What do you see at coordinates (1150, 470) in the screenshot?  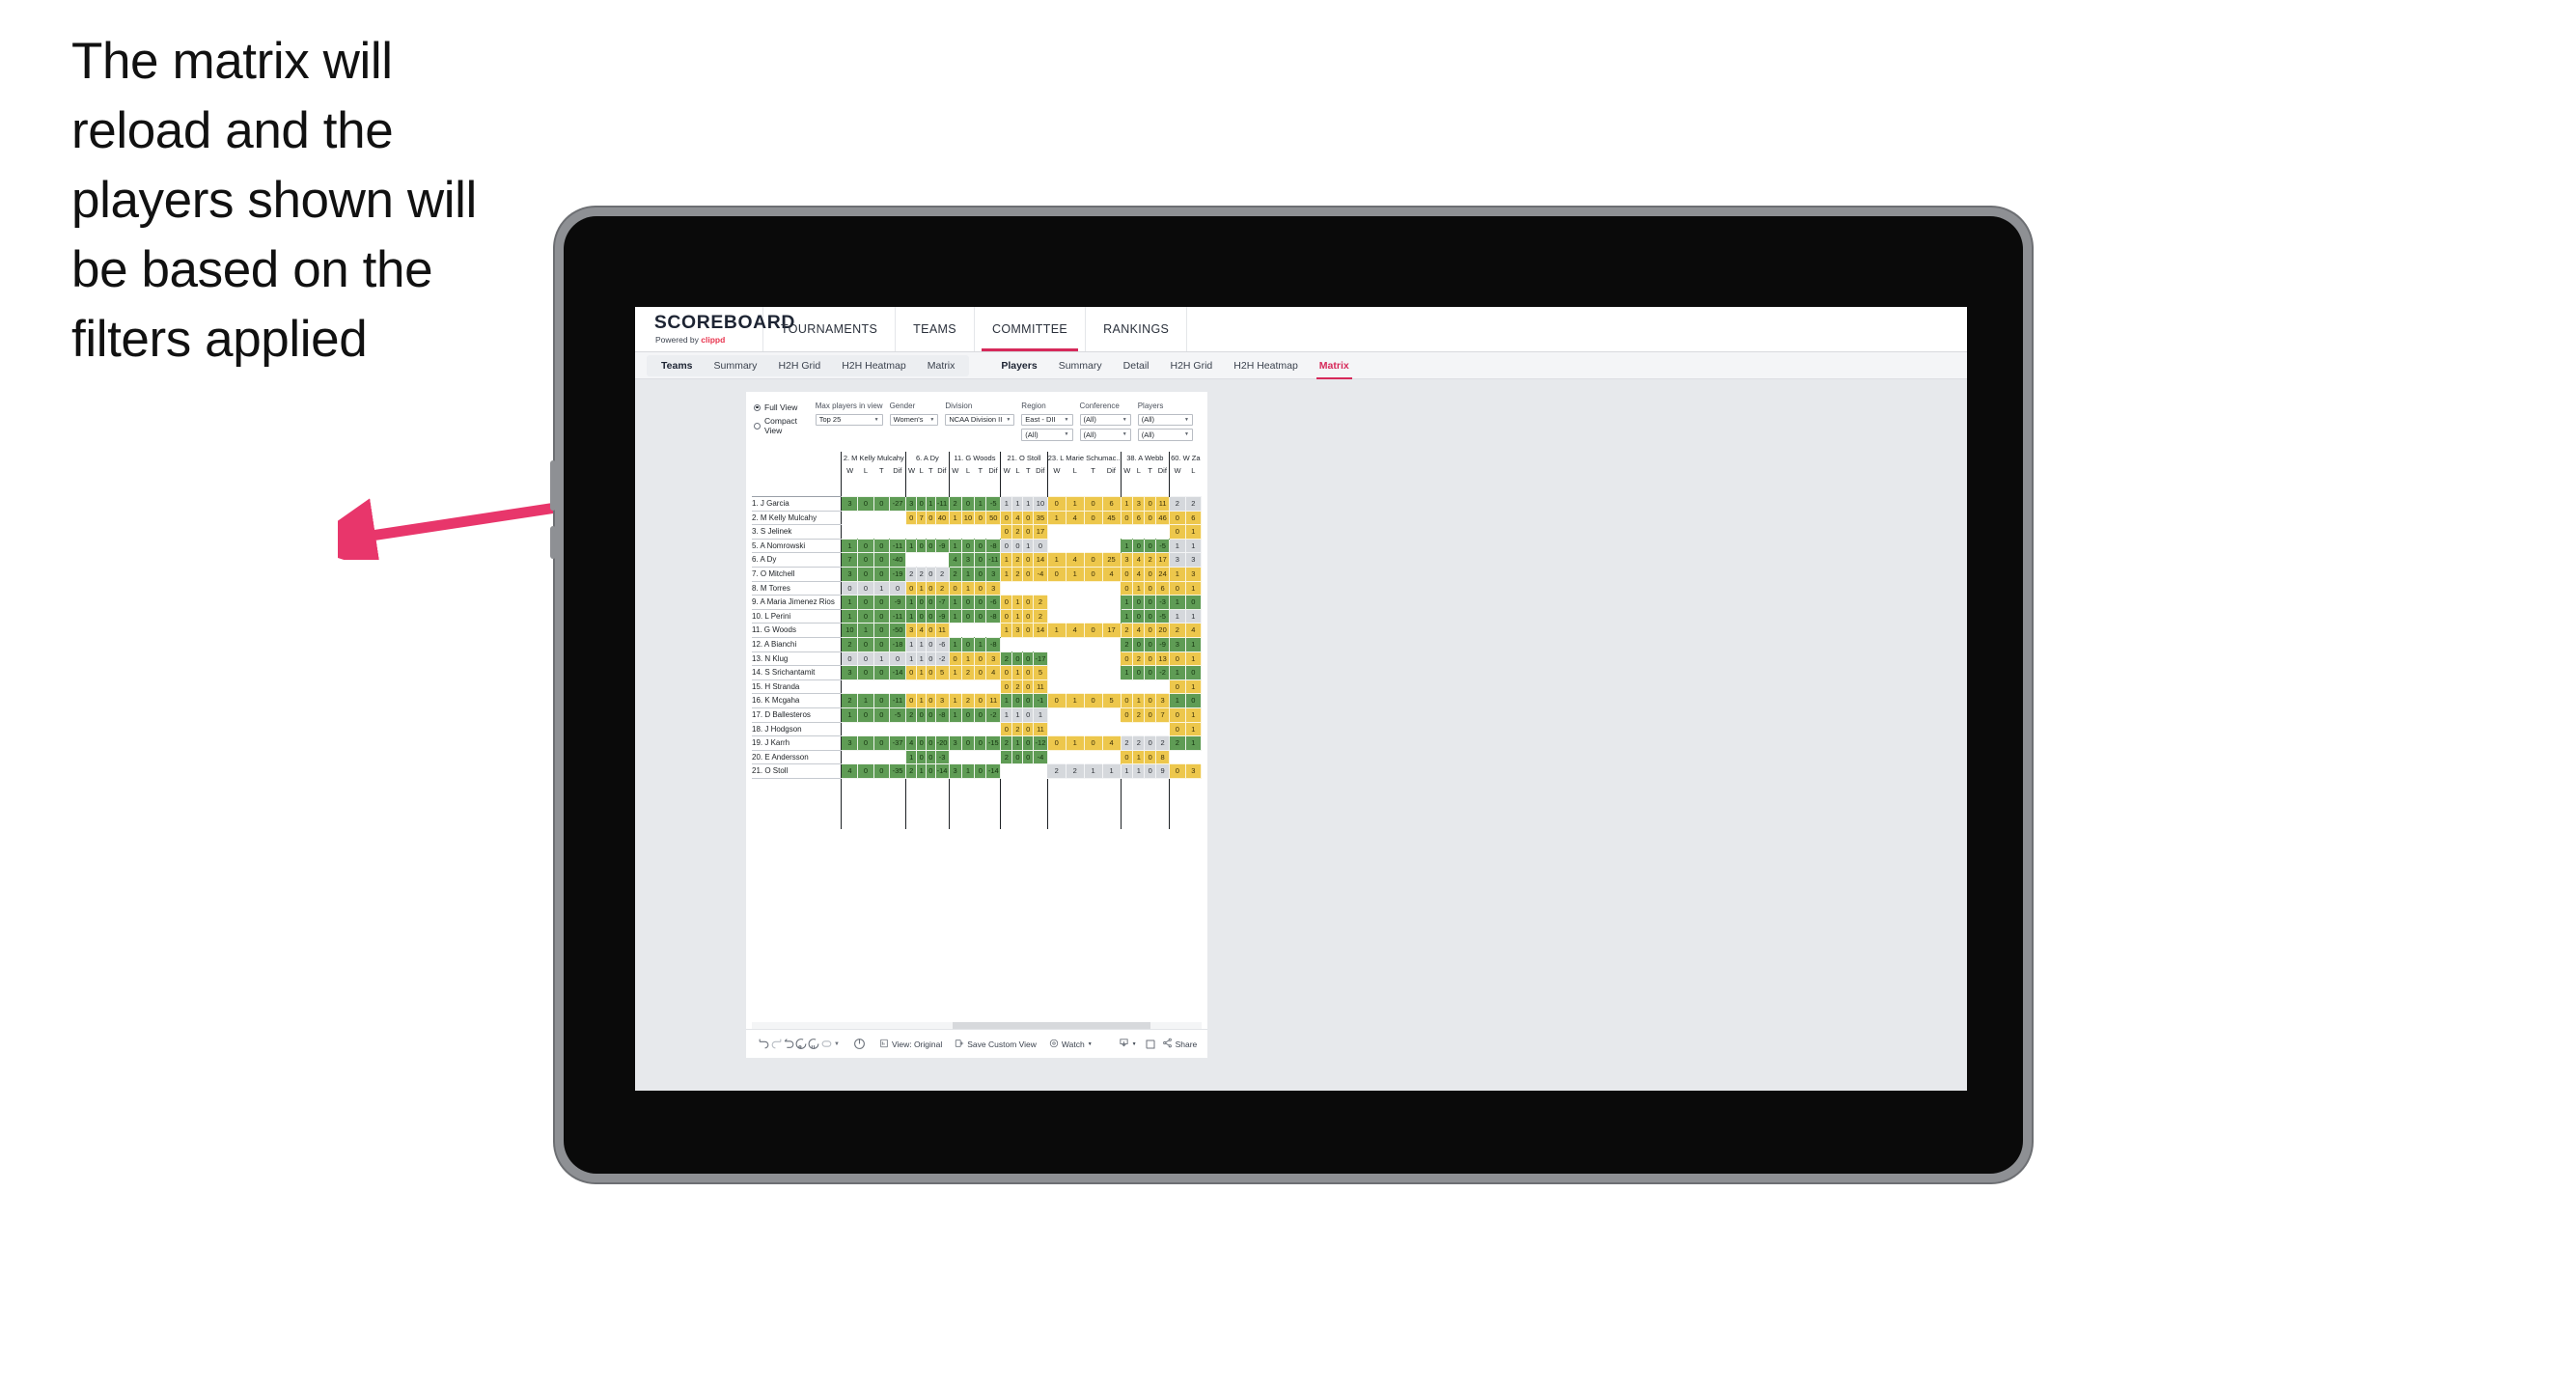 I see `matrix-stat-header: T` at bounding box center [1150, 470].